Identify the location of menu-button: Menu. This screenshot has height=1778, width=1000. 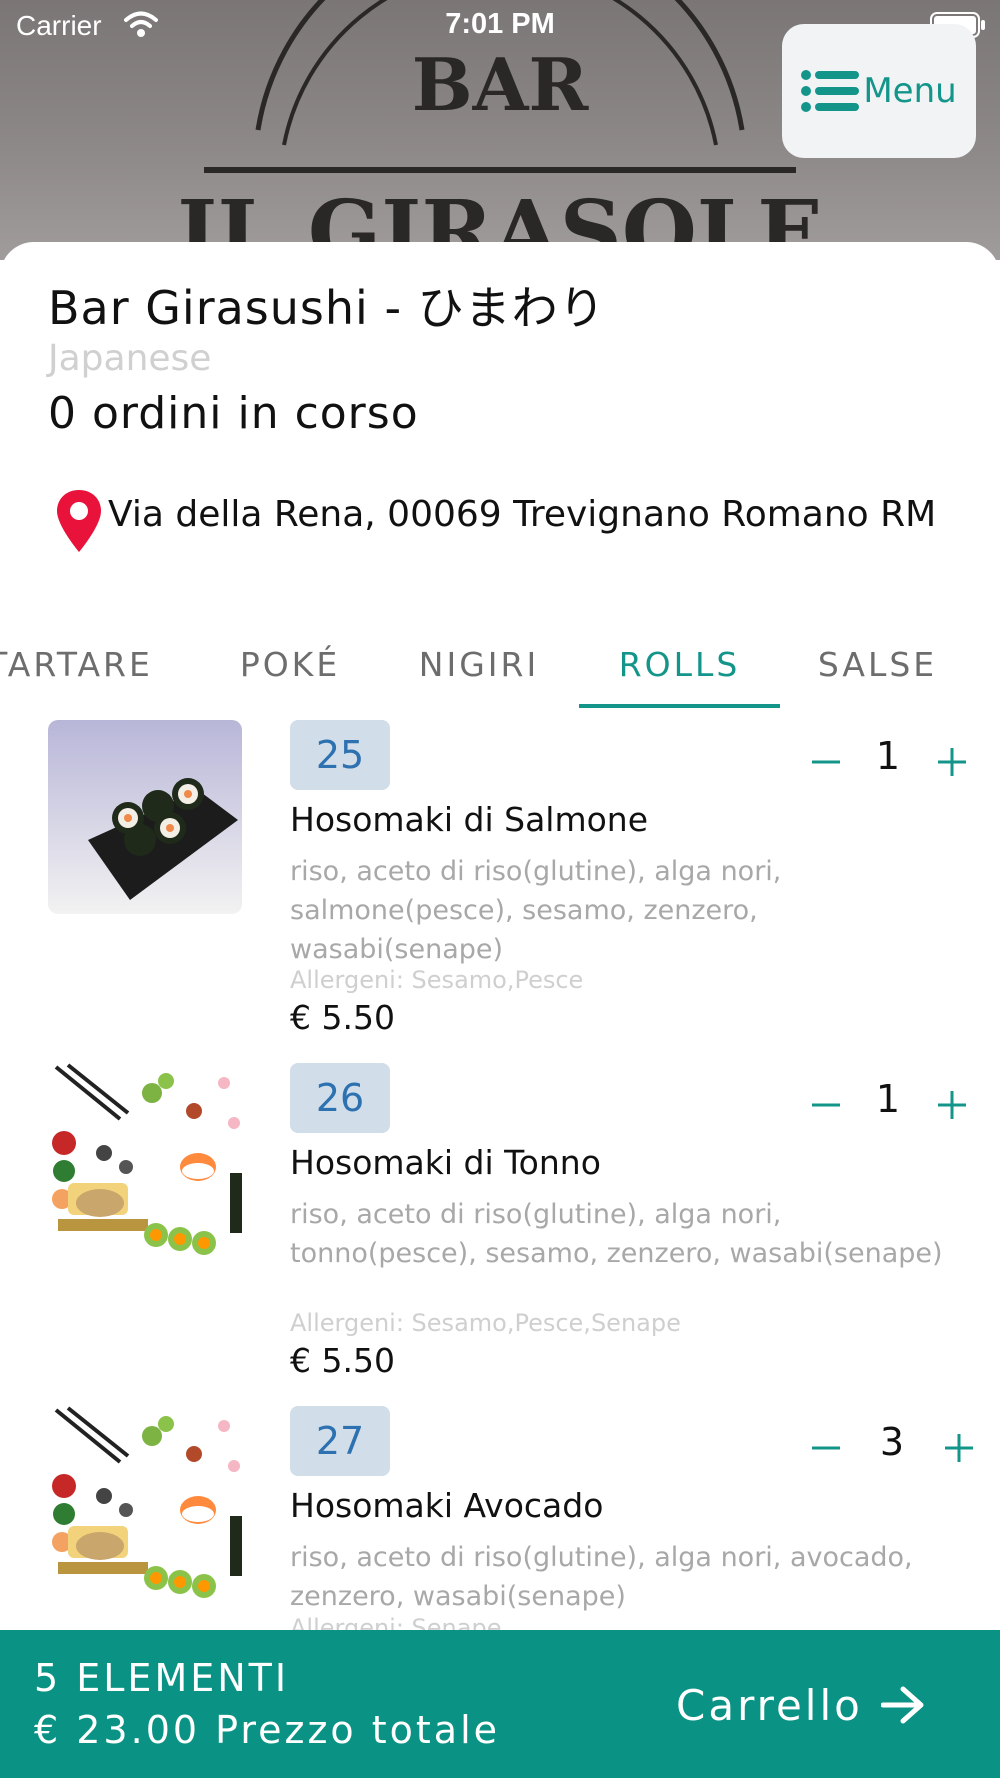
(879, 91).